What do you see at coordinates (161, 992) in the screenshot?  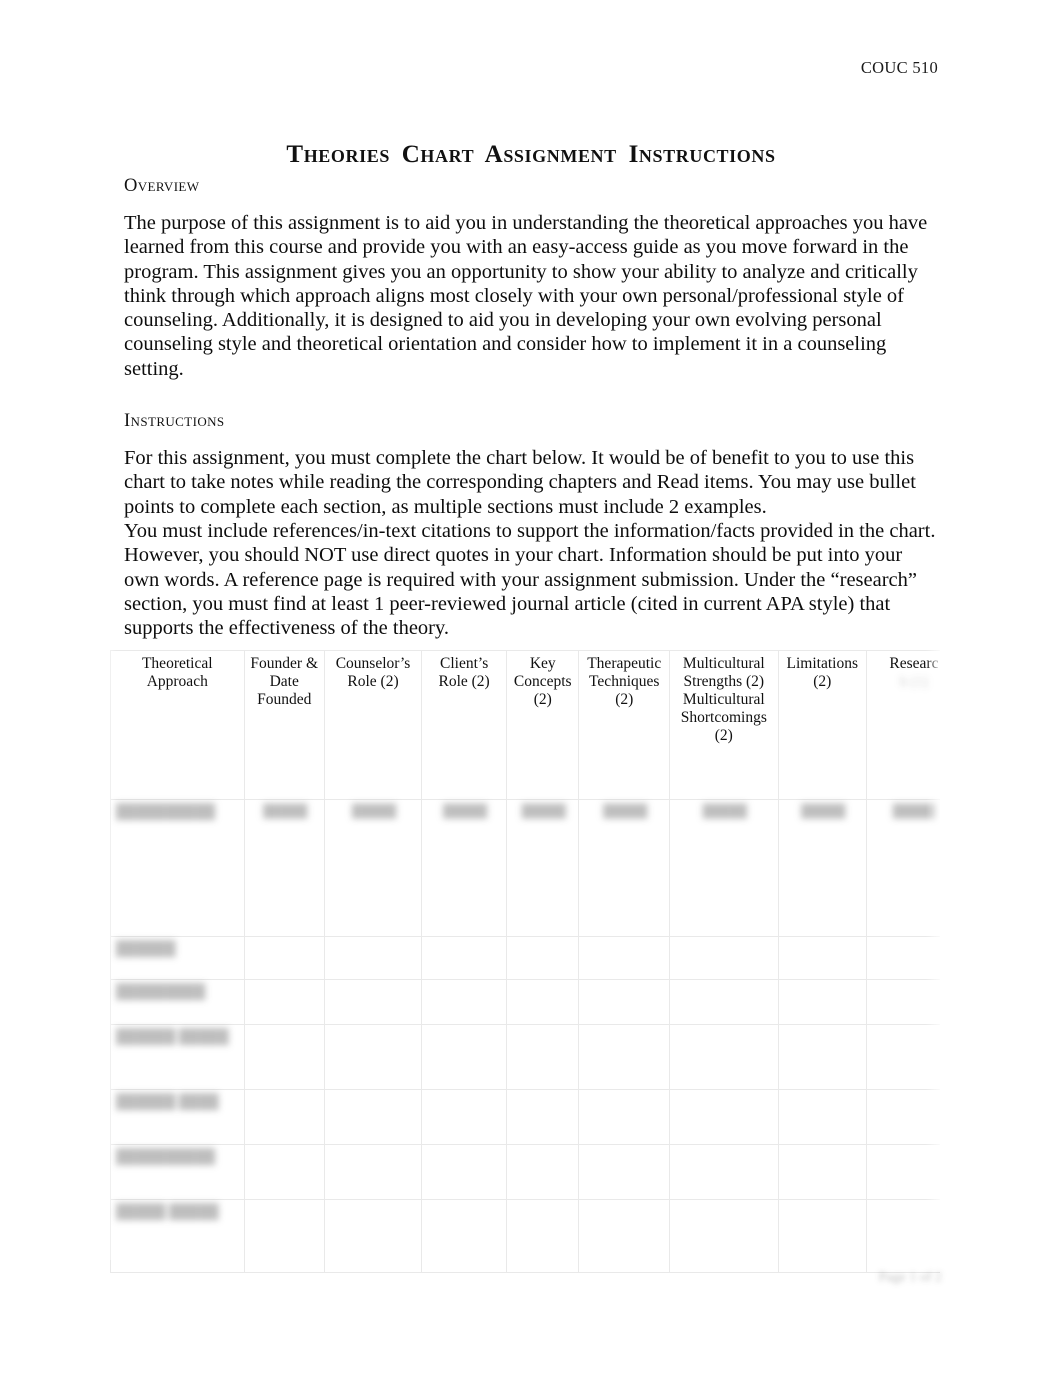 I see `redacted-text: █████████` at bounding box center [161, 992].